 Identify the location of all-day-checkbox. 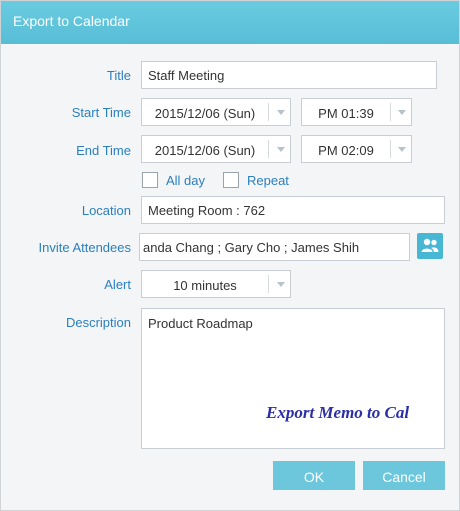
(150, 180).